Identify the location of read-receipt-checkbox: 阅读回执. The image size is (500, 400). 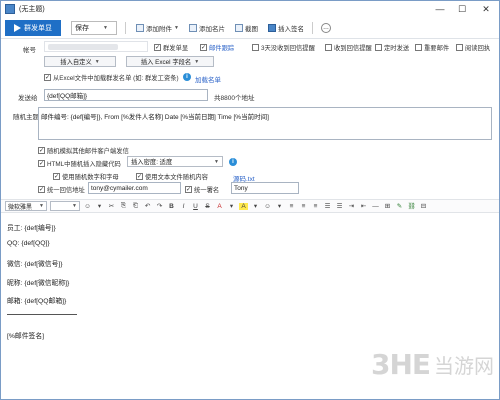
(473, 47).